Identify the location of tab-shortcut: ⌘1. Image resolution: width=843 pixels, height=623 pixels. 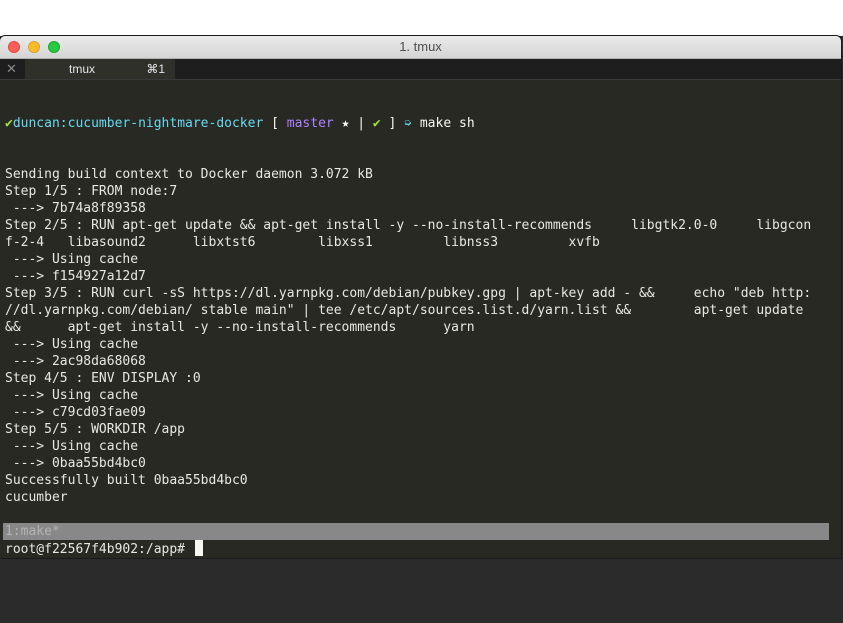
(155, 69).